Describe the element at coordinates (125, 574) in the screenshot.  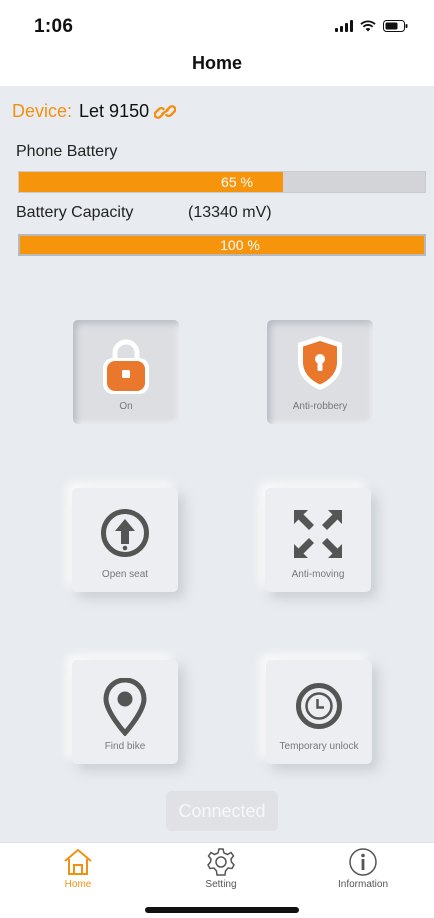
I see `open-seat-label: Open seat` at that location.